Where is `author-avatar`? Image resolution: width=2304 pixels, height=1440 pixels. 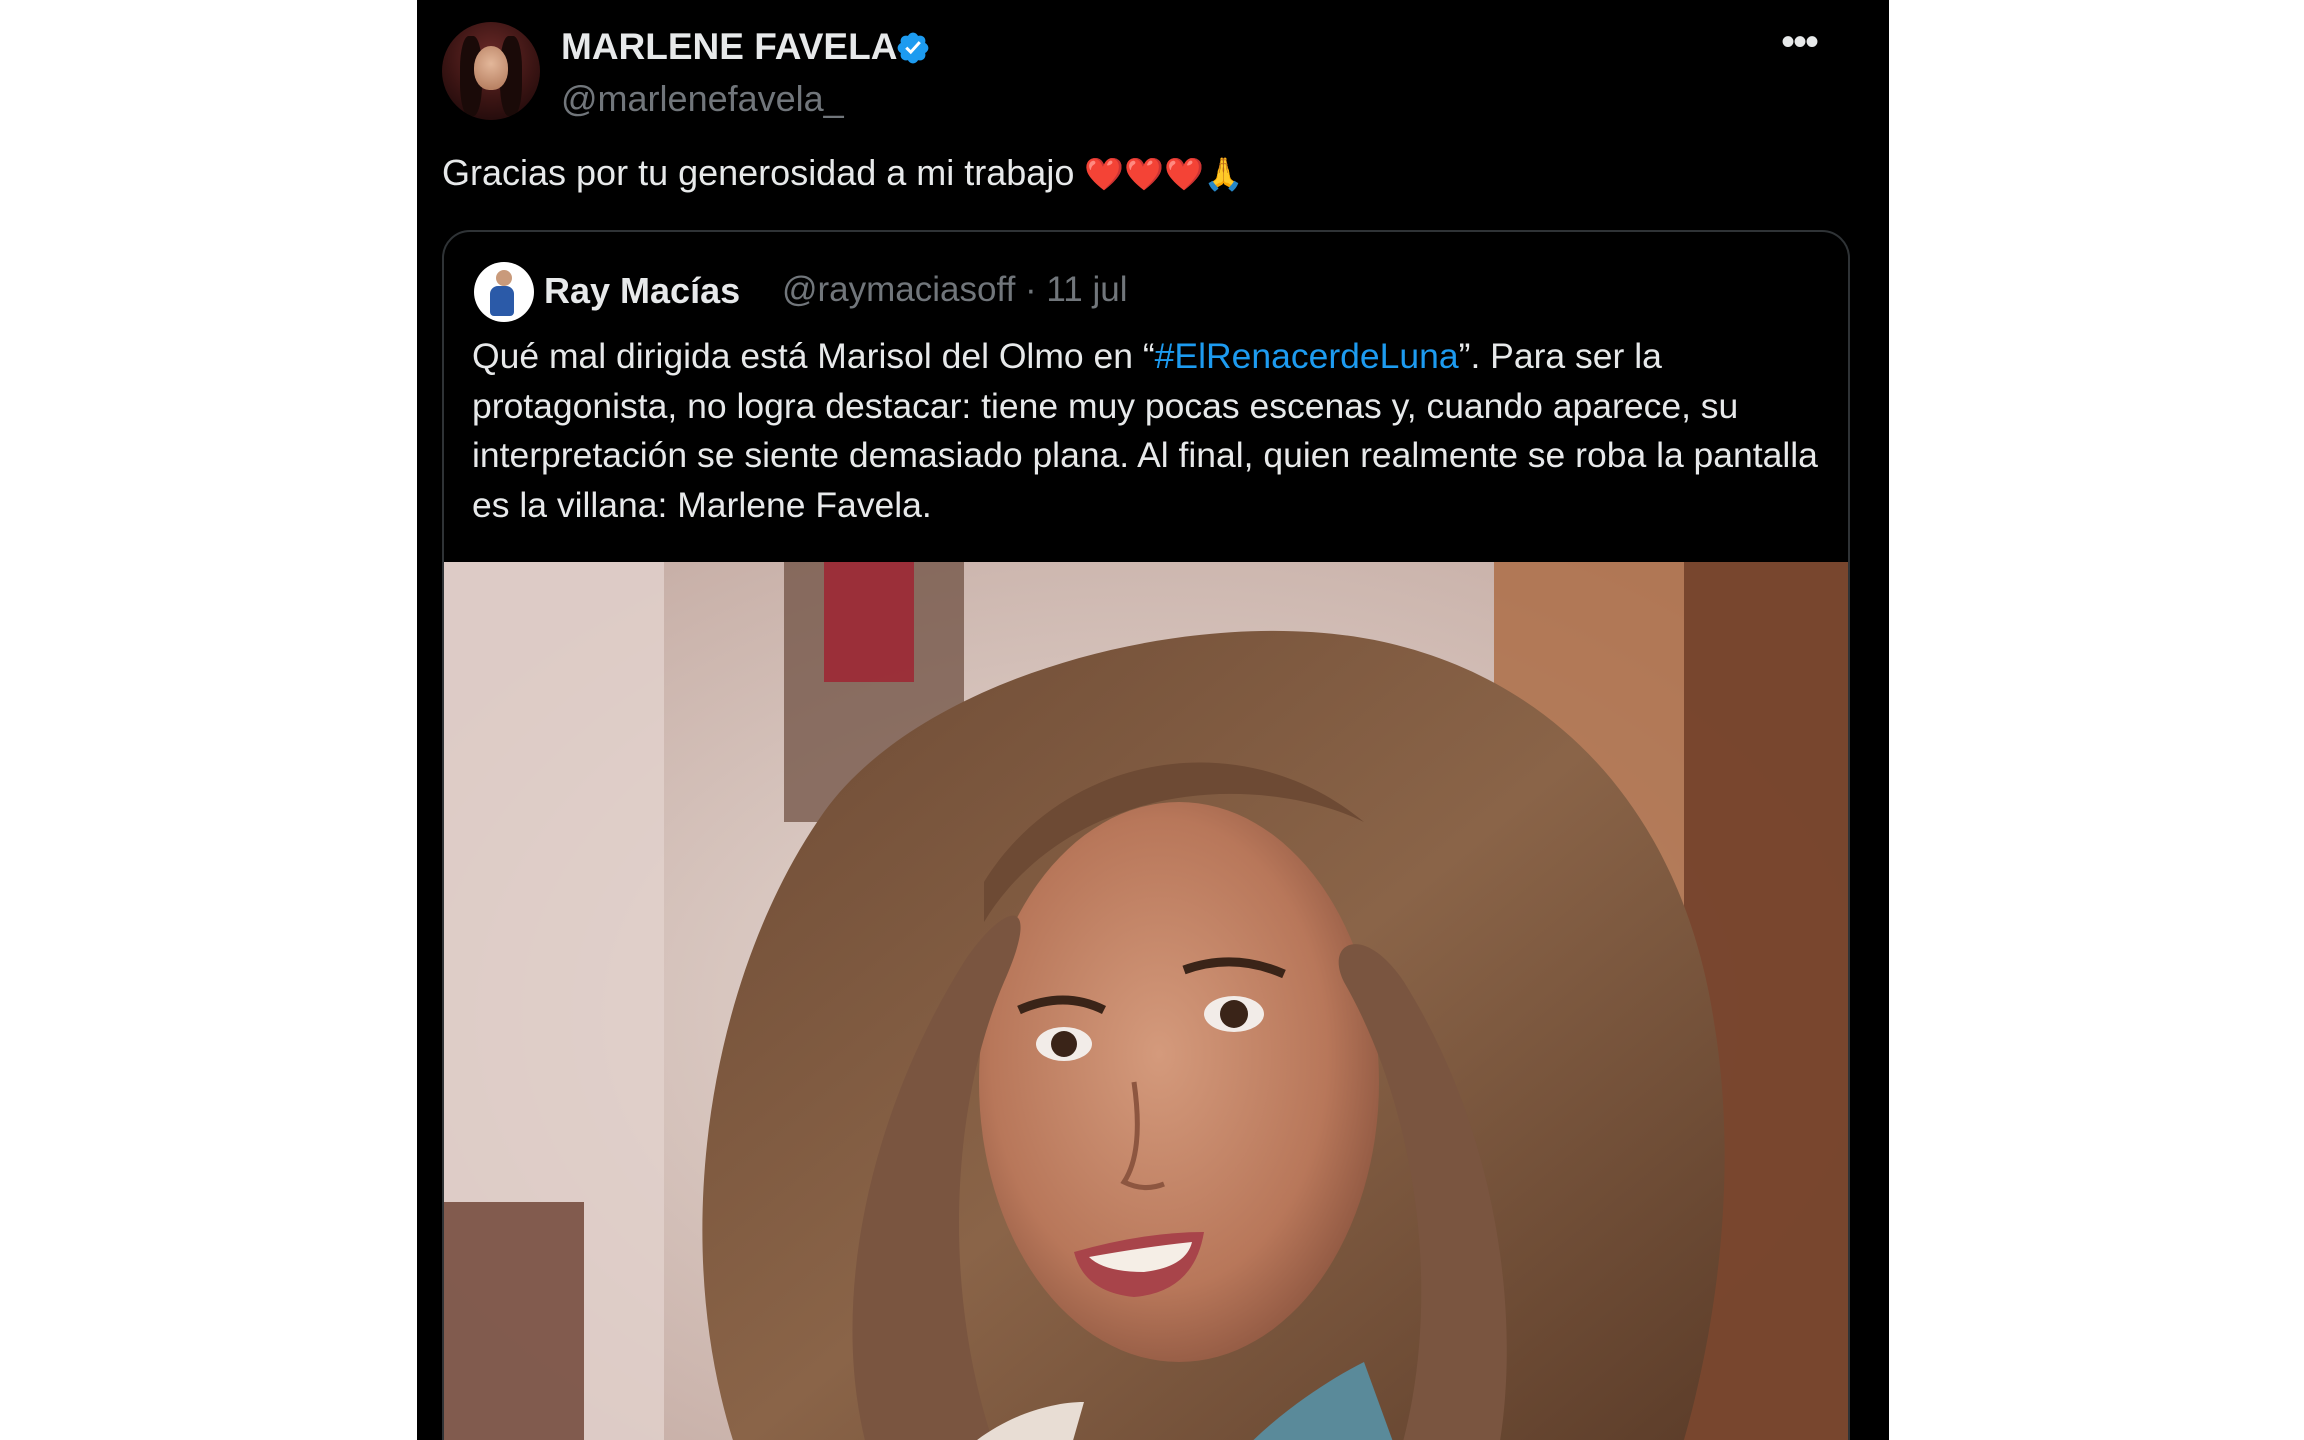 author-avatar is located at coordinates (491, 71).